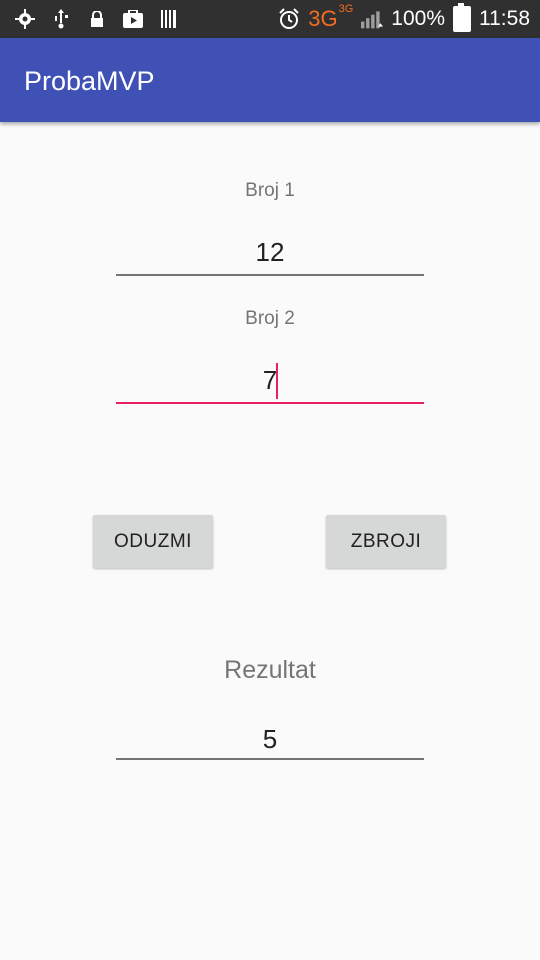  Describe the element at coordinates (270, 190) in the screenshot. I see `broj1-label: Broj 1` at that location.